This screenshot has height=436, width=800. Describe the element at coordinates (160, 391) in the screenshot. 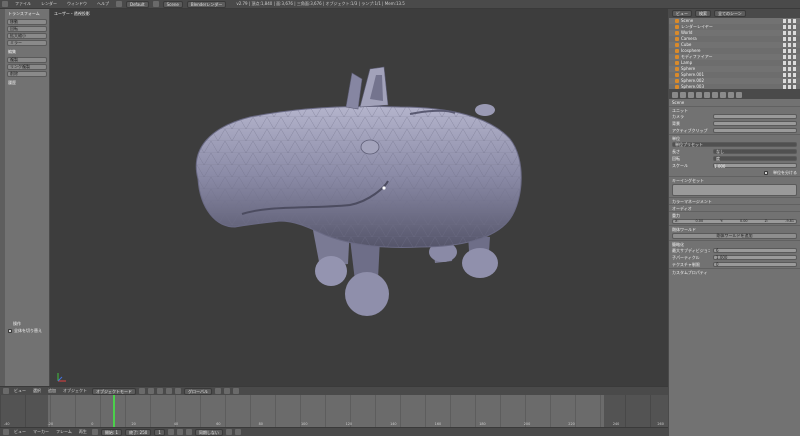

I see `manipulator-icon` at that location.